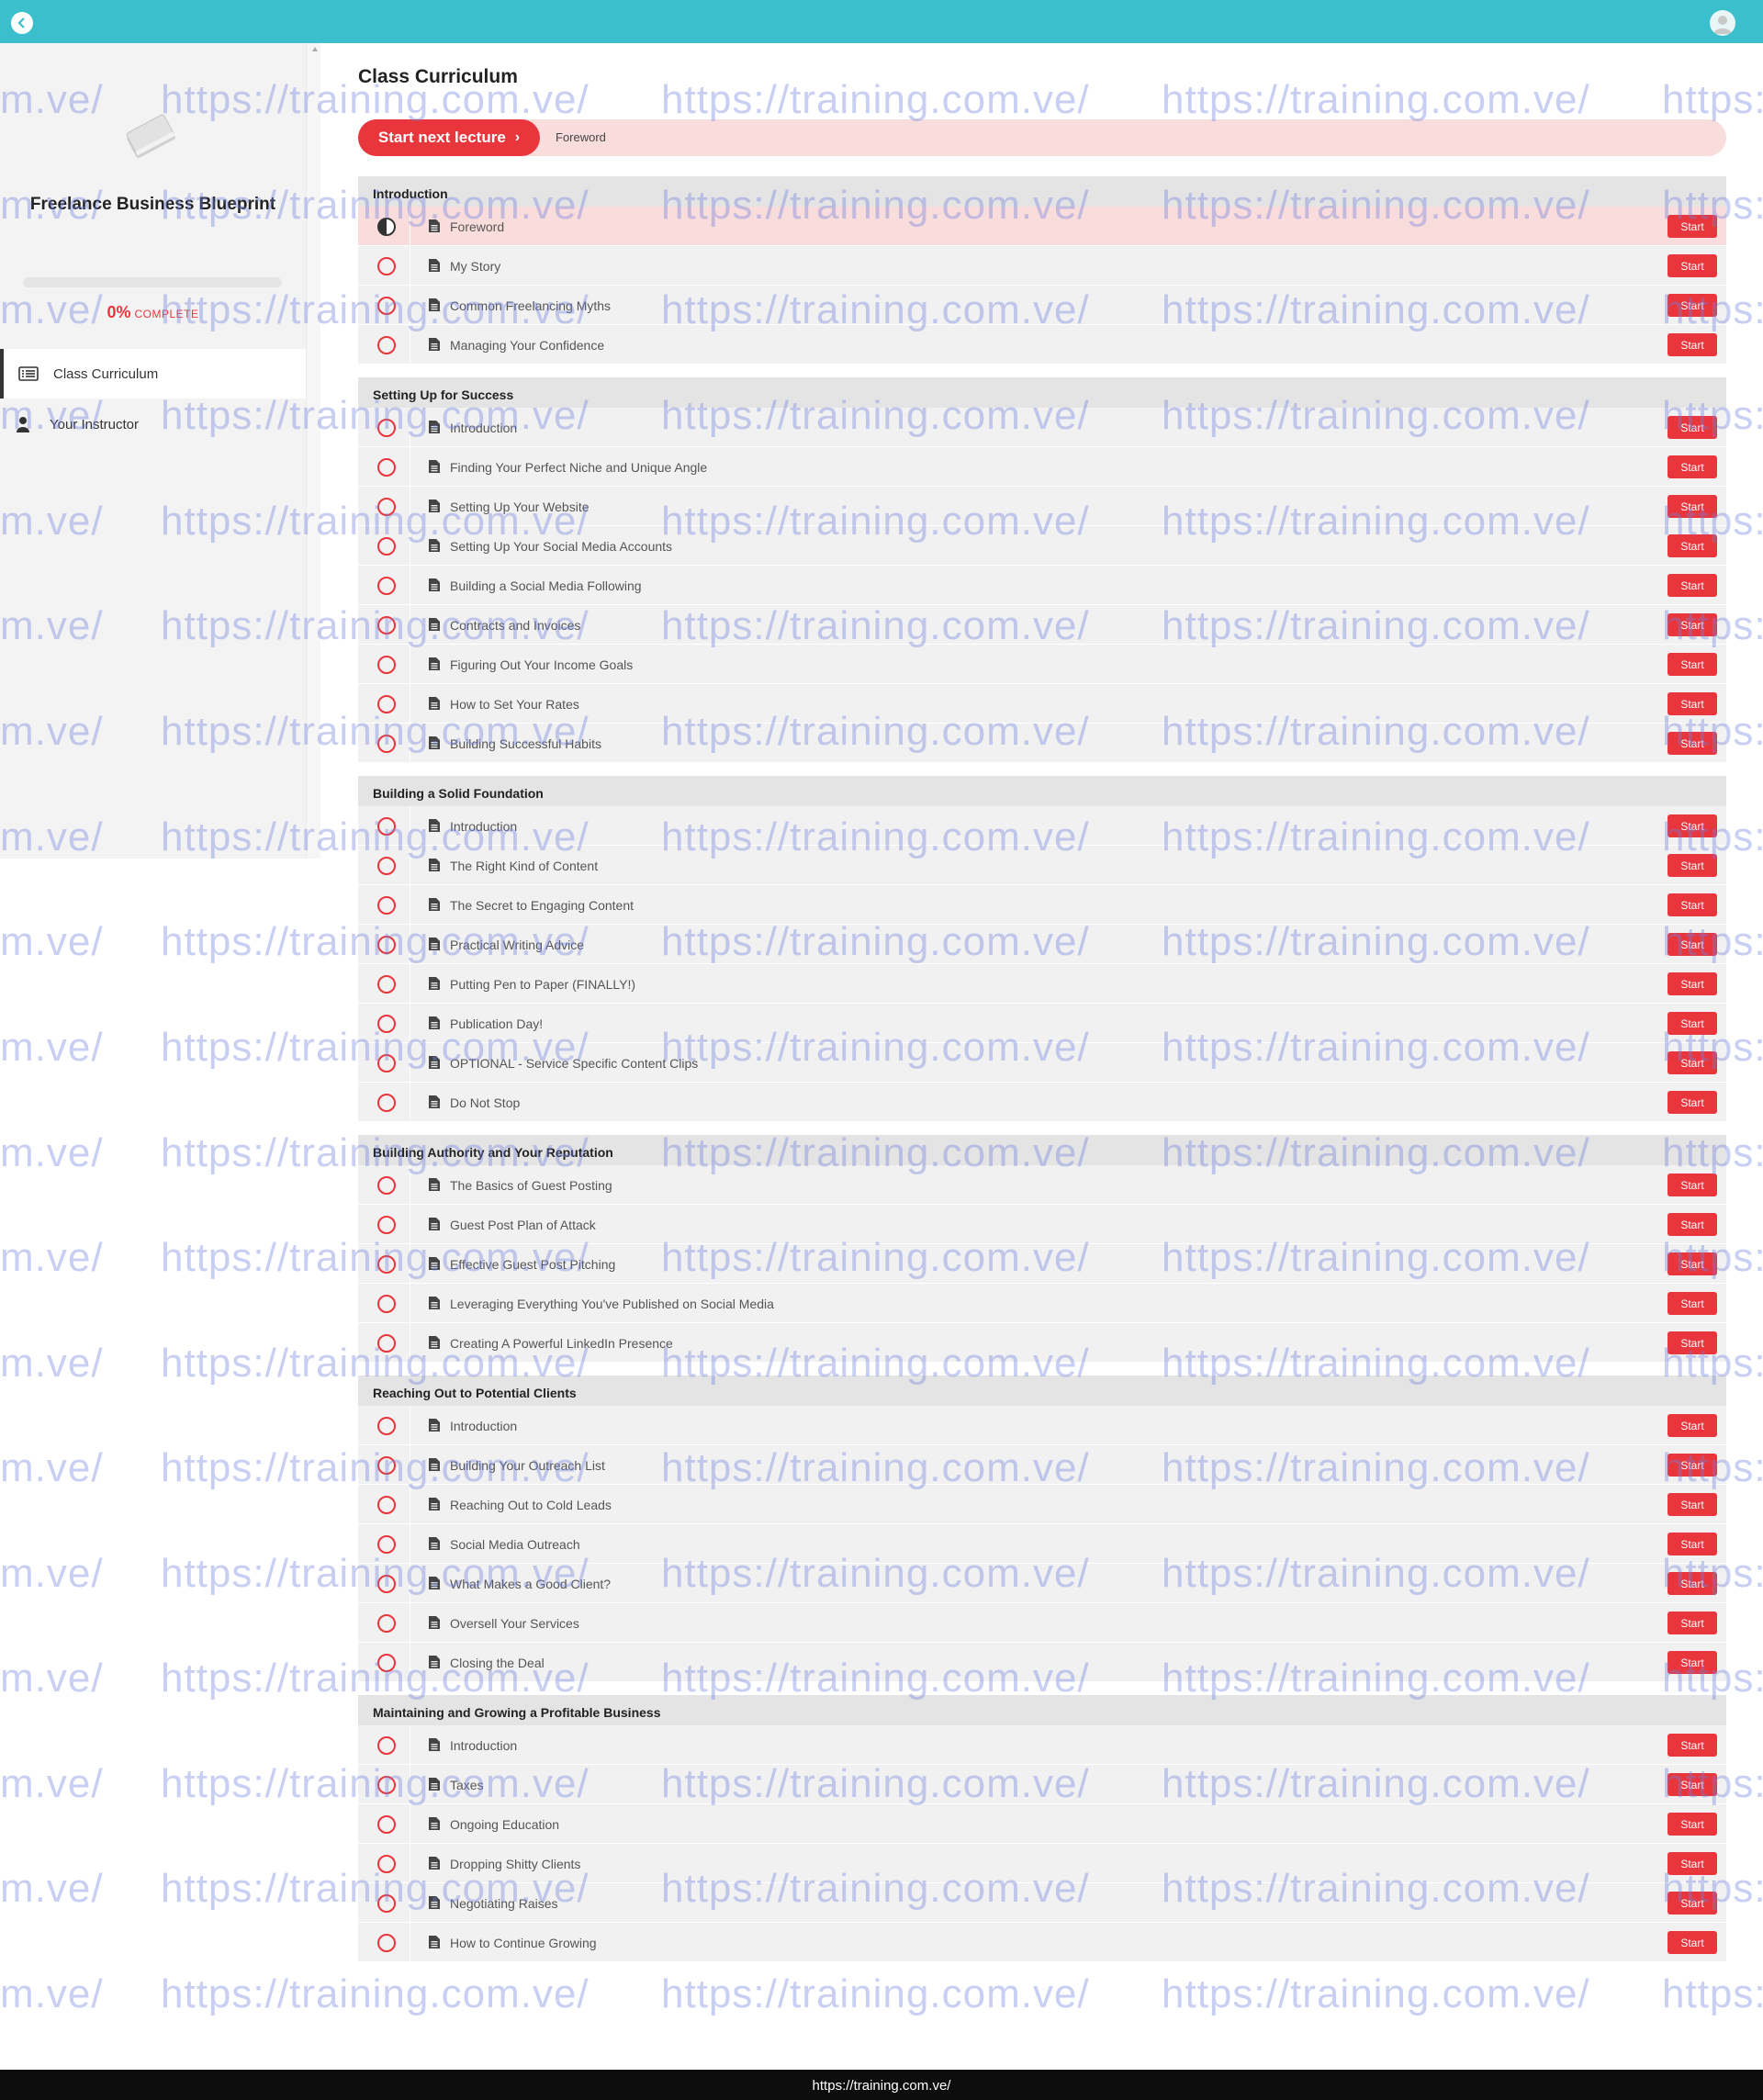 The width and height of the screenshot is (1763, 2100). I want to click on lecture-row: Reaching Out to Cold Leads Start, so click(1042, 1504).